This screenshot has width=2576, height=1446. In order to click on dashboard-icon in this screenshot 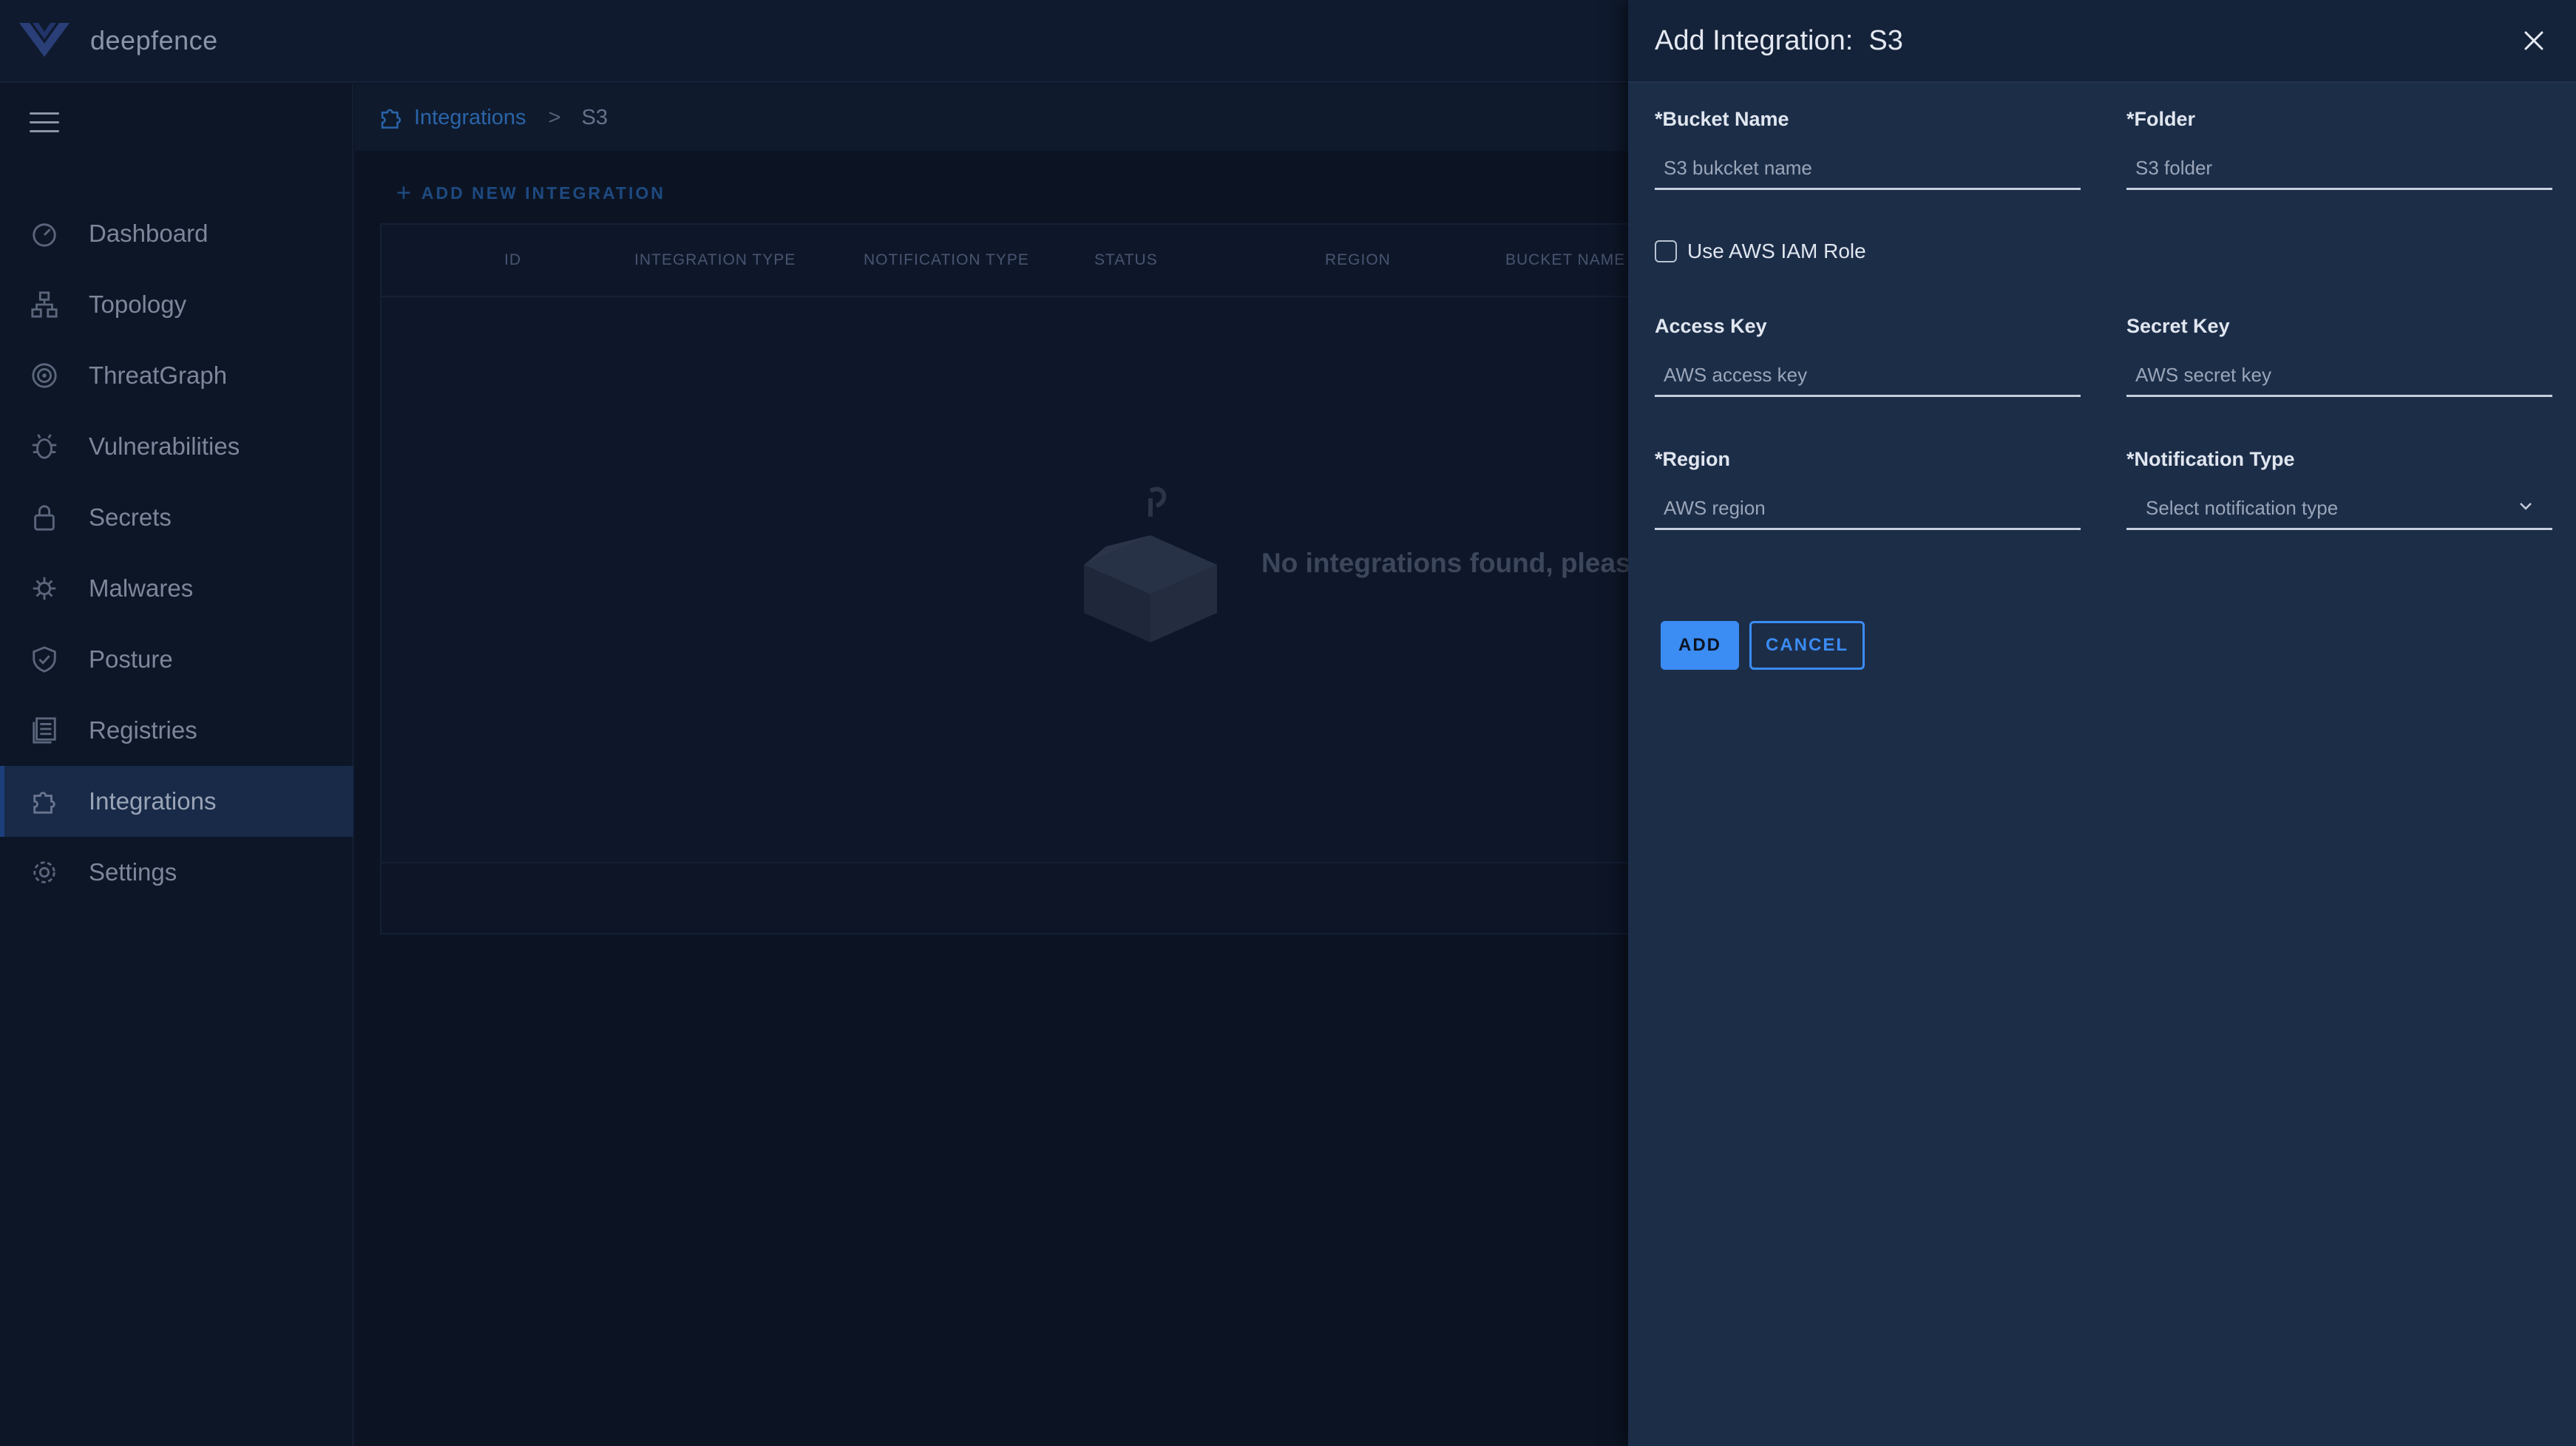, I will do `click(44, 234)`.